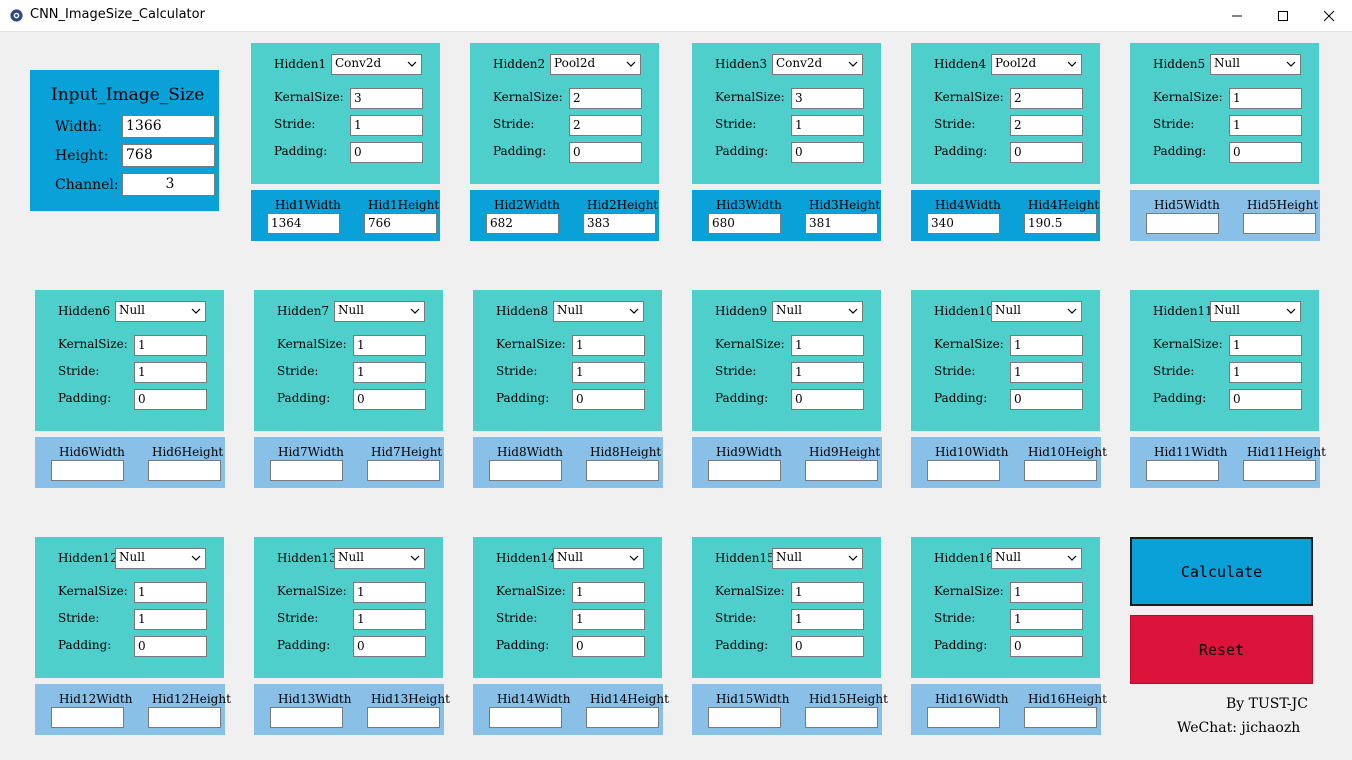  Describe the element at coordinates (619, 223) in the screenshot. I see `hidden2-height-output: 383` at that location.